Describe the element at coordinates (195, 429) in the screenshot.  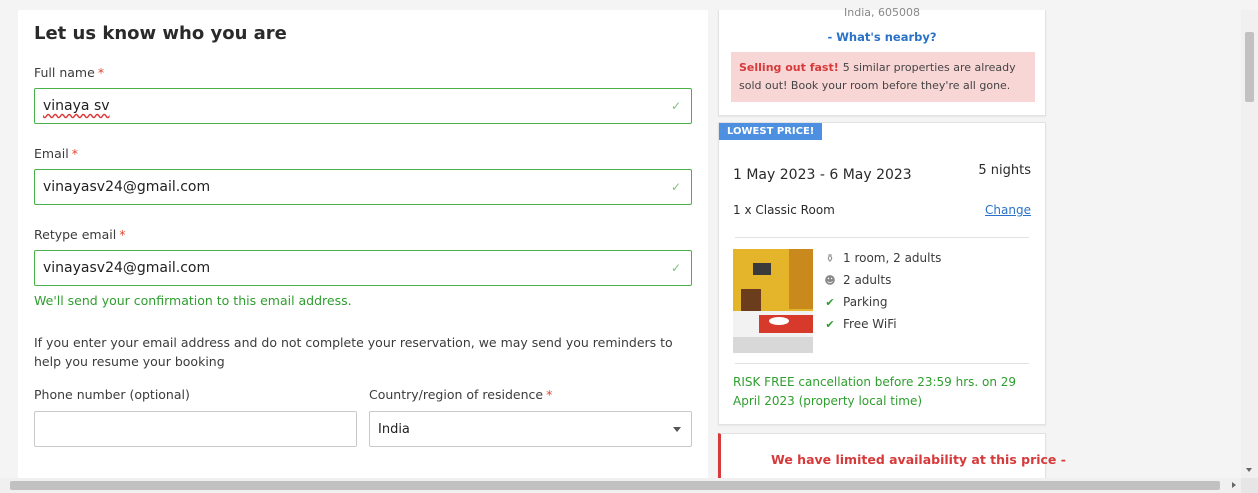
I see `phone-input` at that location.